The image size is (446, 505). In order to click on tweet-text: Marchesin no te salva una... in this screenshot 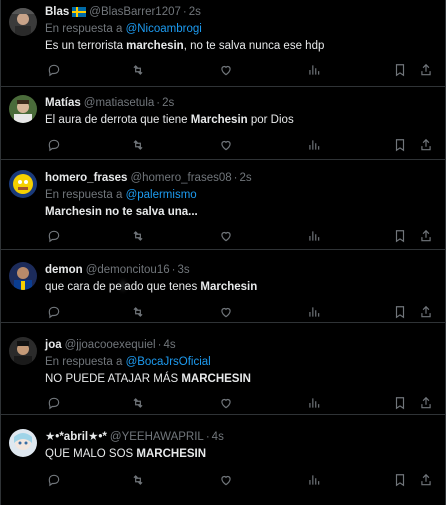, I will do `click(242, 212)`.